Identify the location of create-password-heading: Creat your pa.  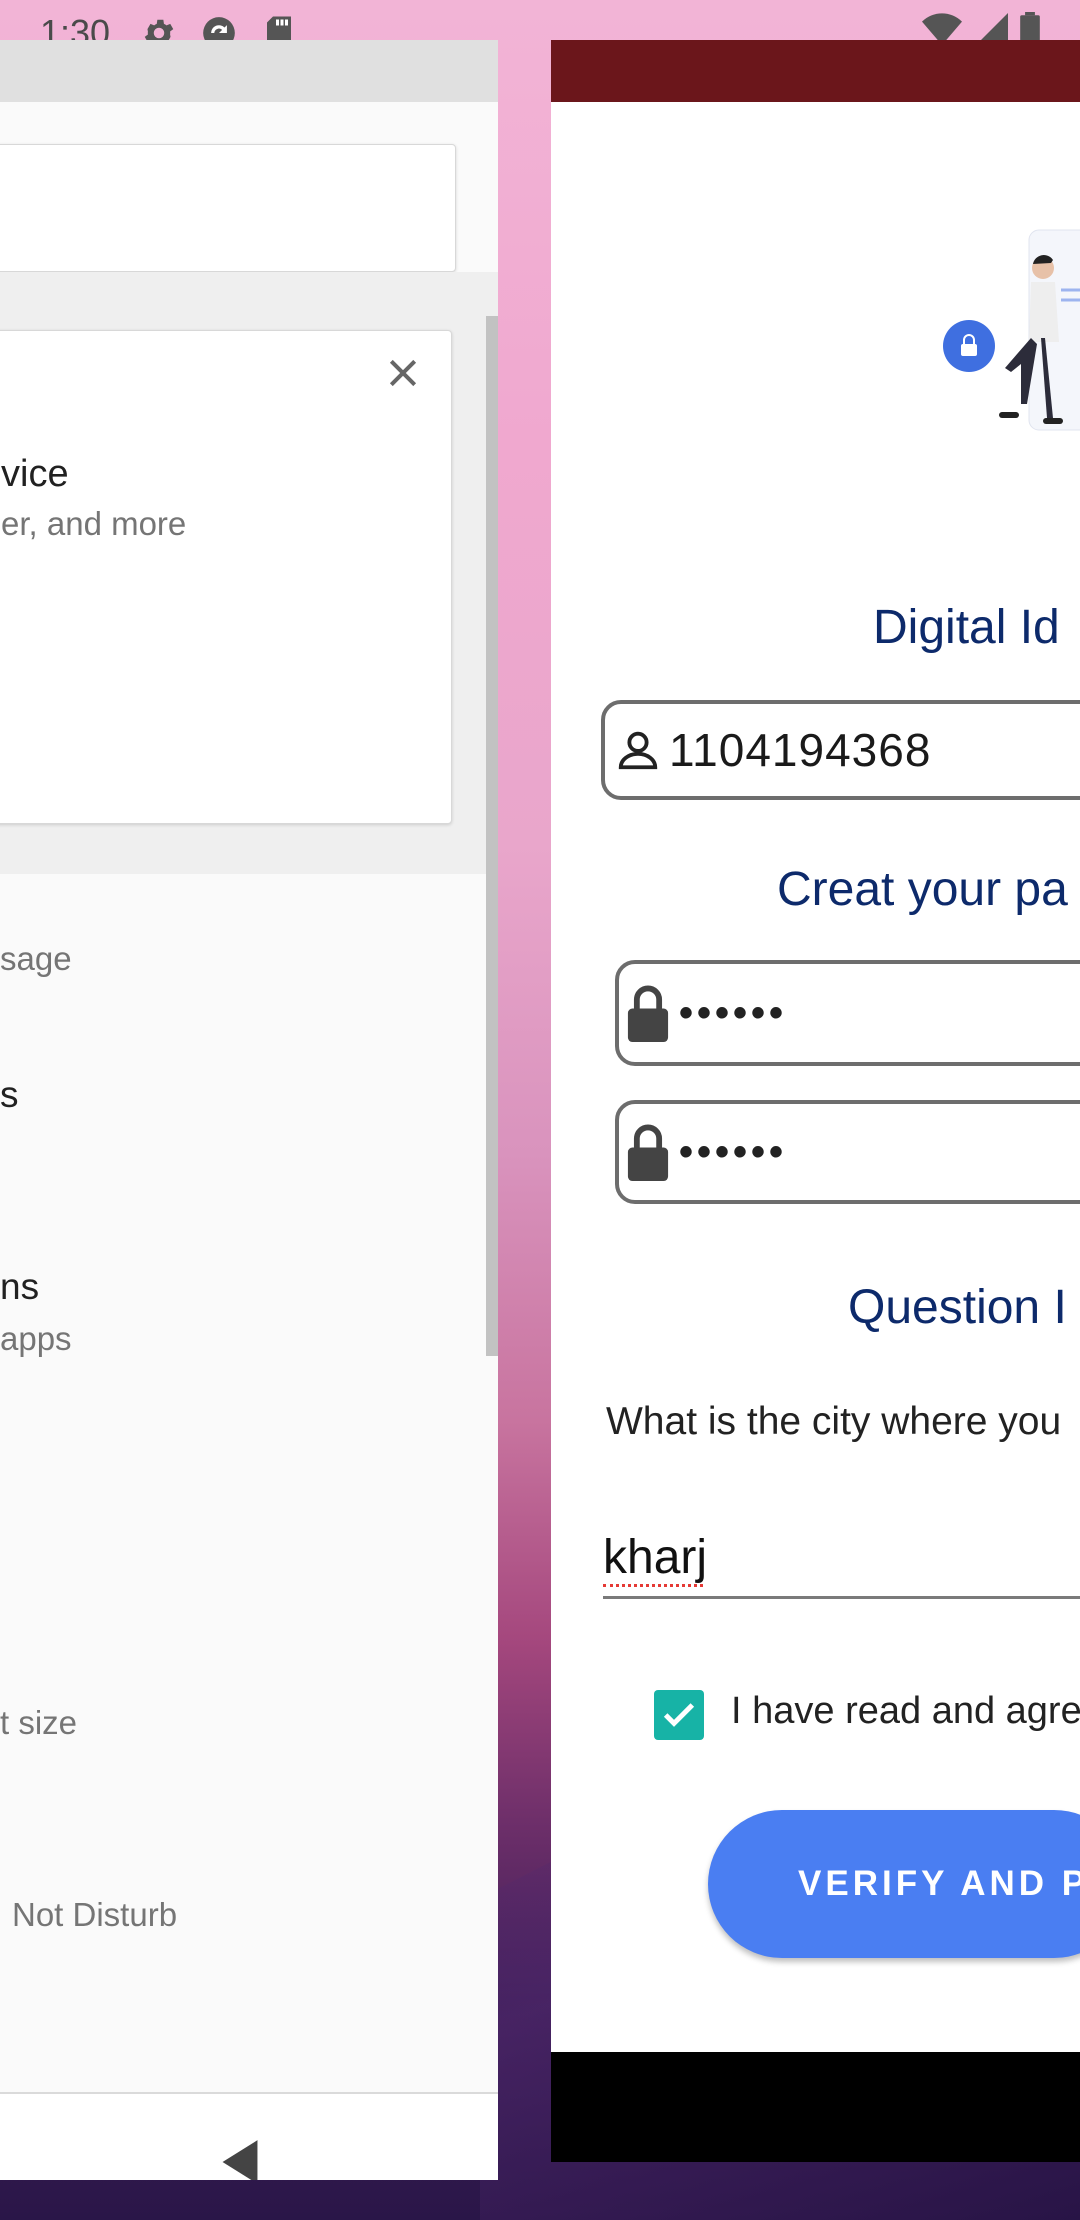
(922, 889).